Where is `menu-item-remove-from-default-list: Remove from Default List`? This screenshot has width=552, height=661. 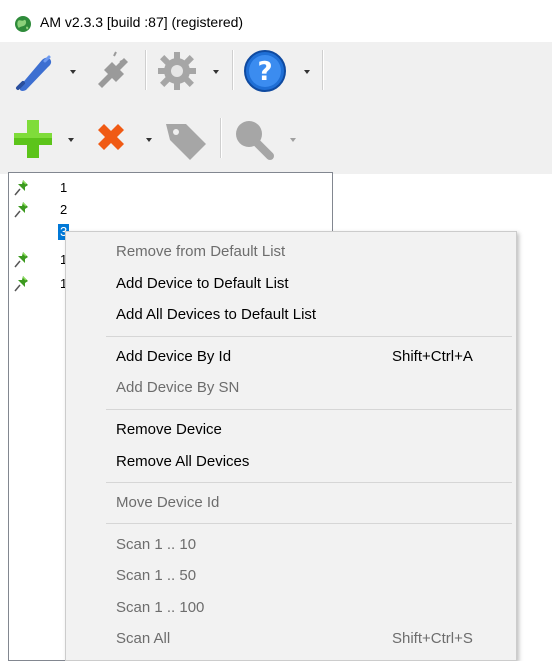 menu-item-remove-from-default-list: Remove from Default List is located at coordinates (291, 252).